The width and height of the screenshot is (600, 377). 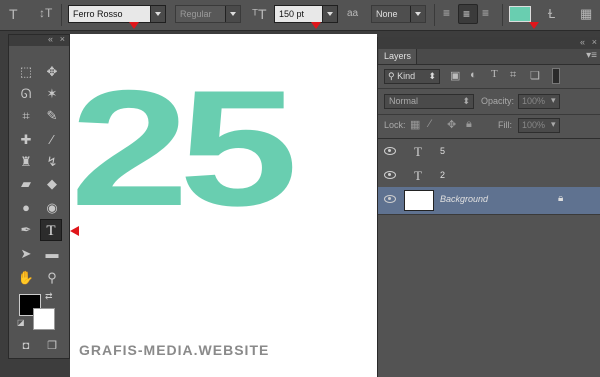 I want to click on move-tool-icon: ✥, so click(x=52, y=72).